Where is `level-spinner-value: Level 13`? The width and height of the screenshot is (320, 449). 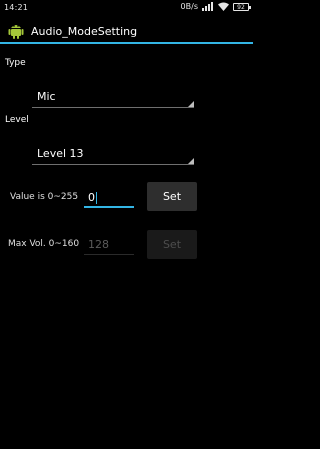
level-spinner-value: Level 13 is located at coordinates (60, 153).